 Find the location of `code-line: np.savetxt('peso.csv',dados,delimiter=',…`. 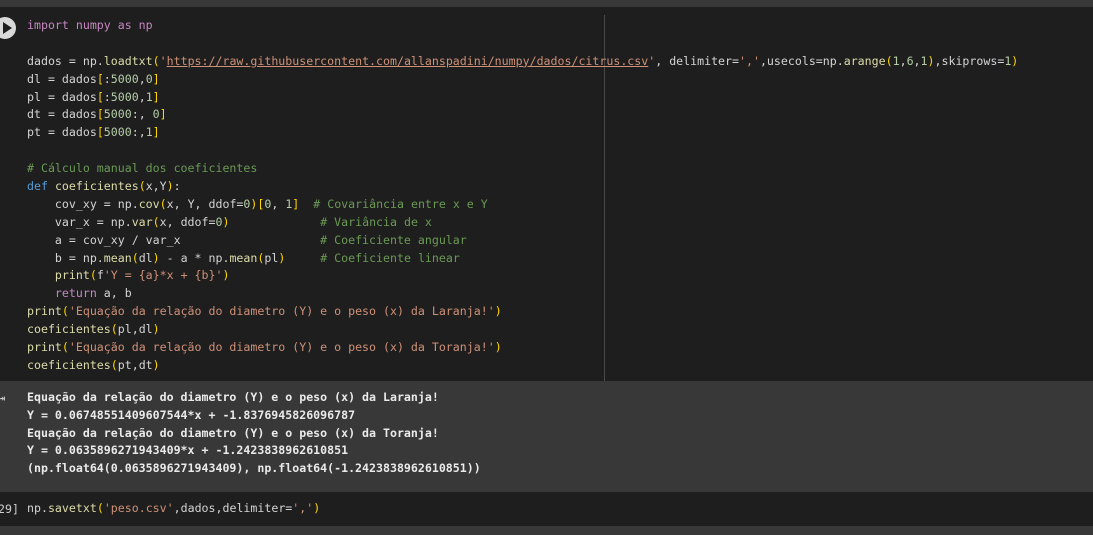

code-line: np.savetxt('peso.csv',dados,delimiter=',… is located at coordinates (173, 508).